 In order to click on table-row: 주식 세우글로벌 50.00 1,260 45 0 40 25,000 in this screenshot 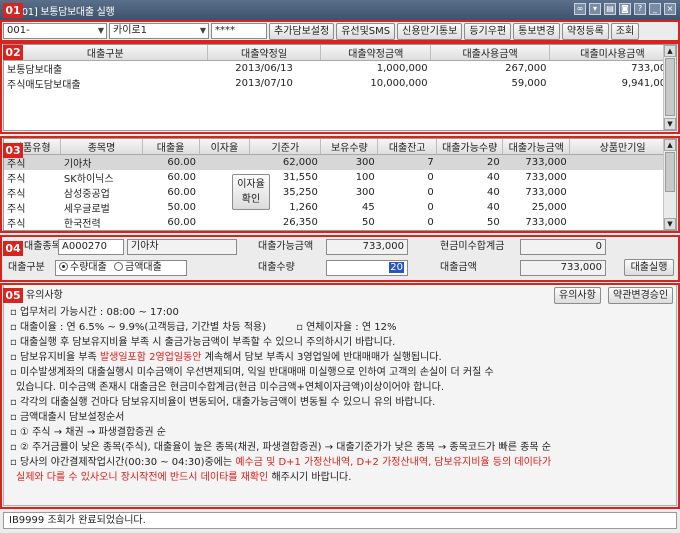, I will do `click(340, 207)`.